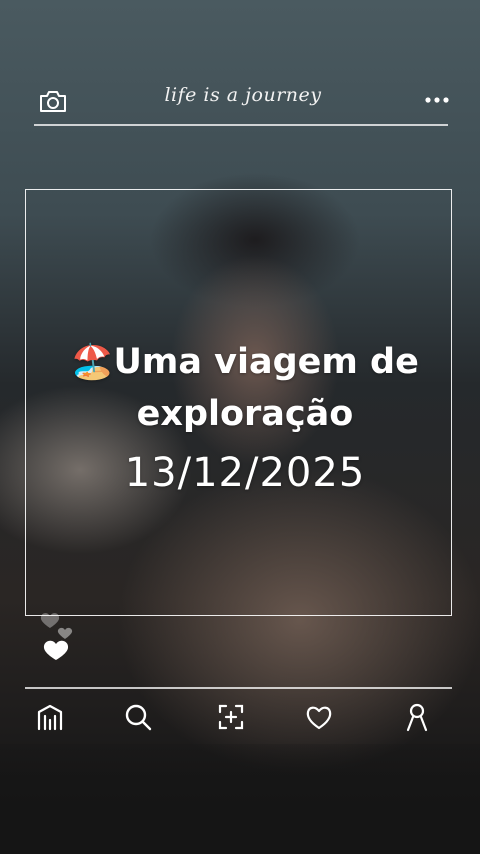 This screenshot has width=480, height=854. I want to click on profile-icon, so click(417, 717).